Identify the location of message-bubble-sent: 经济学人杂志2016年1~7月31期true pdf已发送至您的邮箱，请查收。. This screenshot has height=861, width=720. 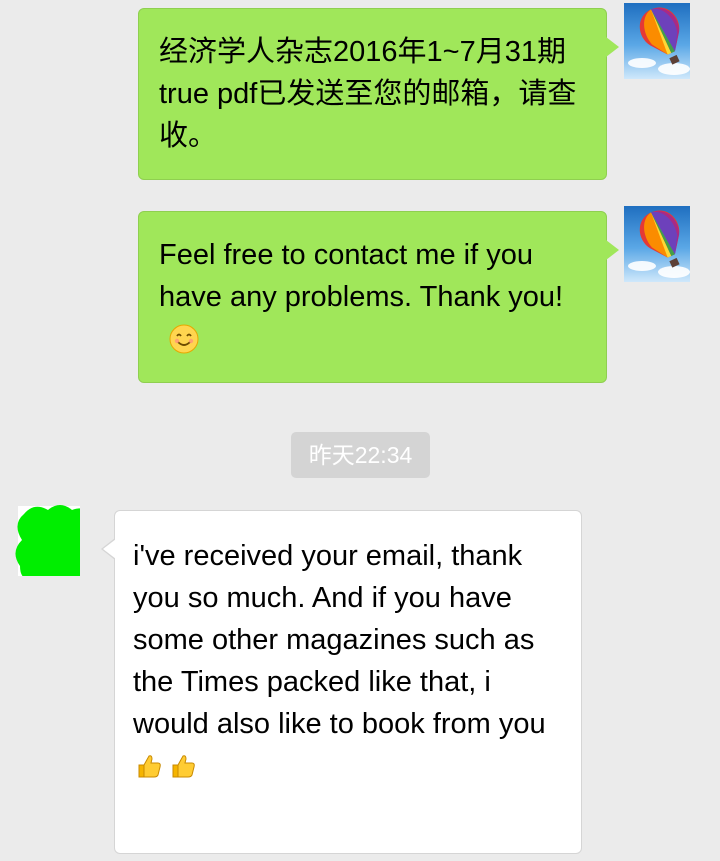
(378, 94).